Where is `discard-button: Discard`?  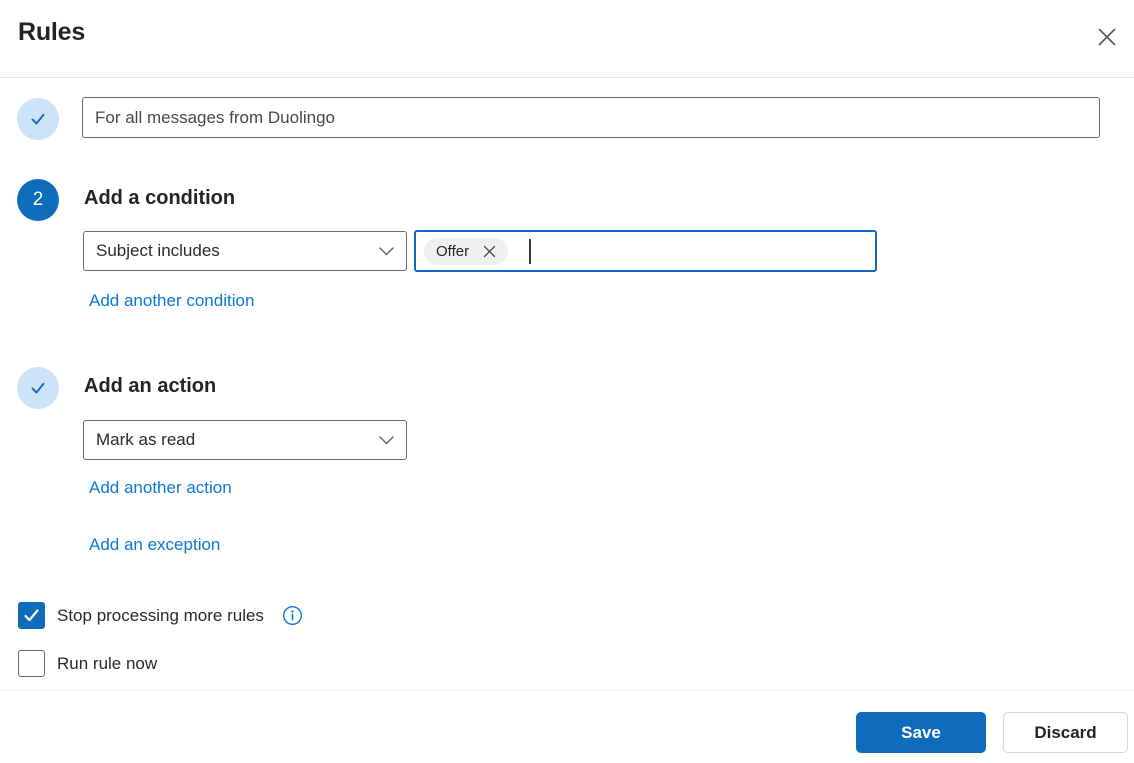 discard-button: Discard is located at coordinates (1065, 732).